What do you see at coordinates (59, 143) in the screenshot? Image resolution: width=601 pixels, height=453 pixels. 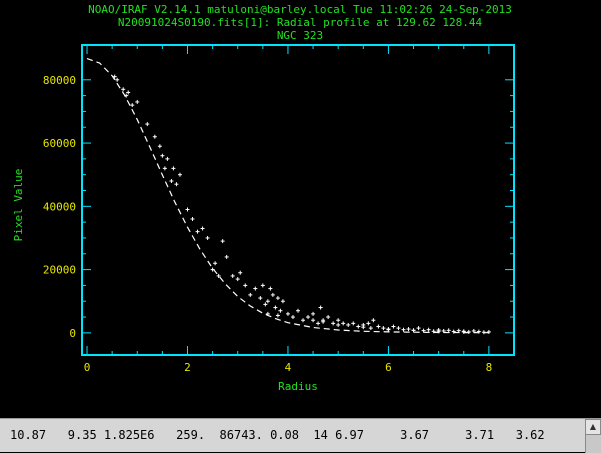 I see `y-tick-label: 60000` at bounding box center [59, 143].